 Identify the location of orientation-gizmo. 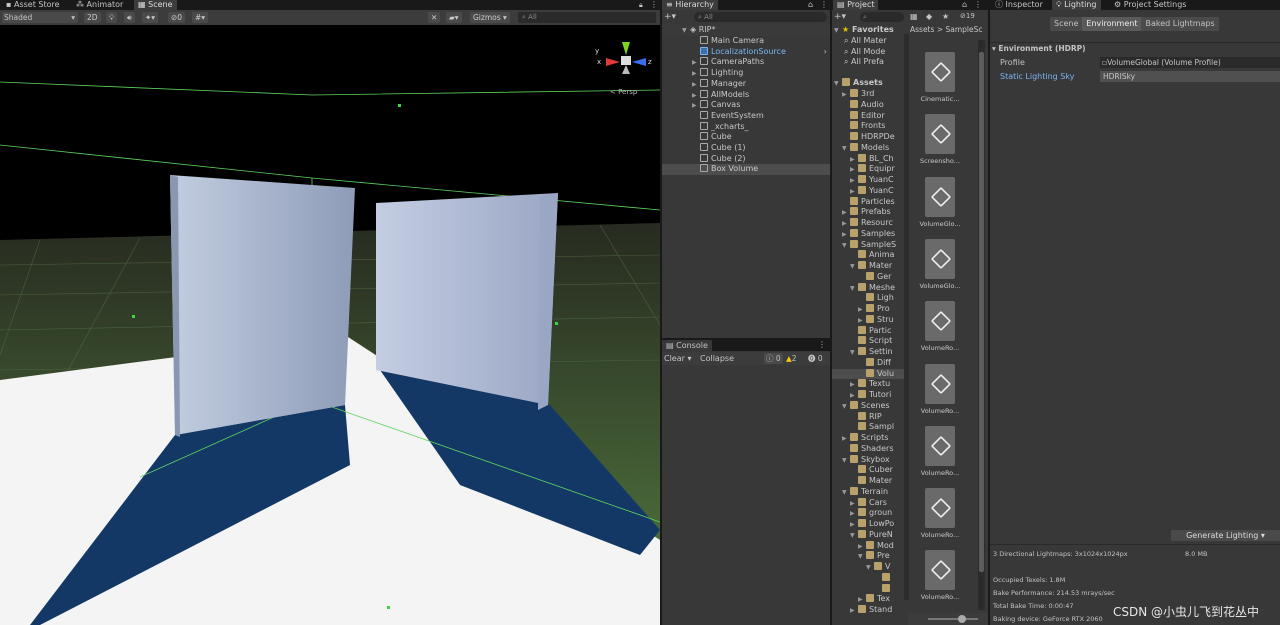
(626, 58).